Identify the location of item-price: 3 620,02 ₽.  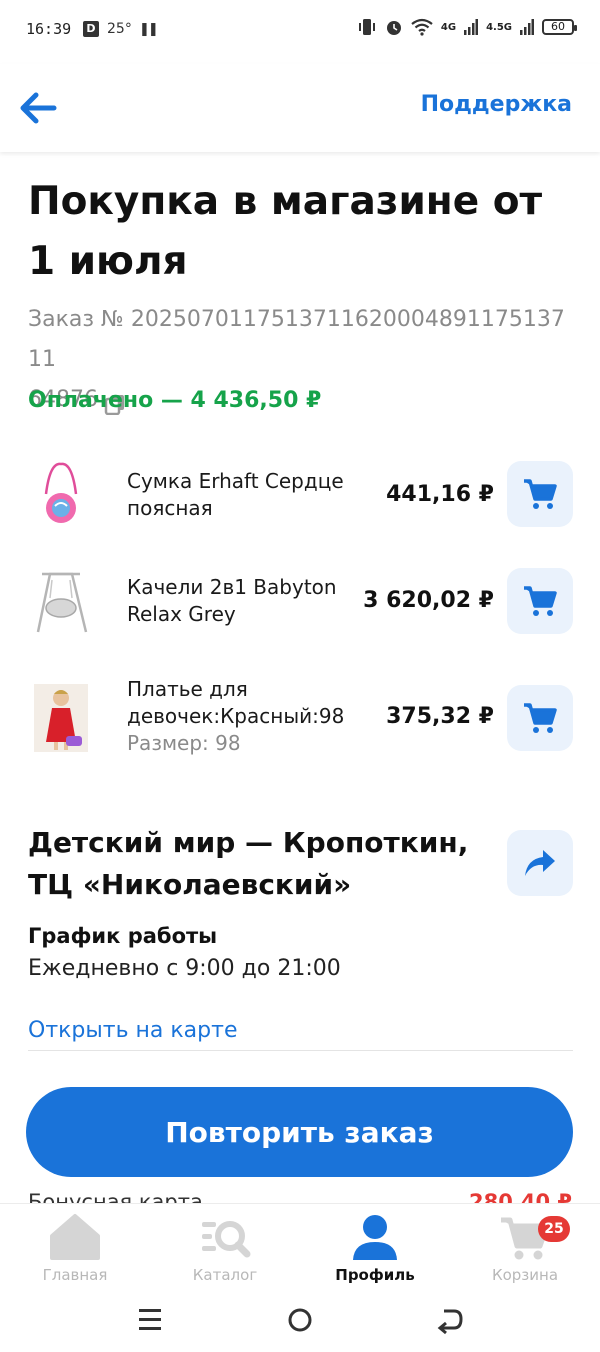
(428, 600).